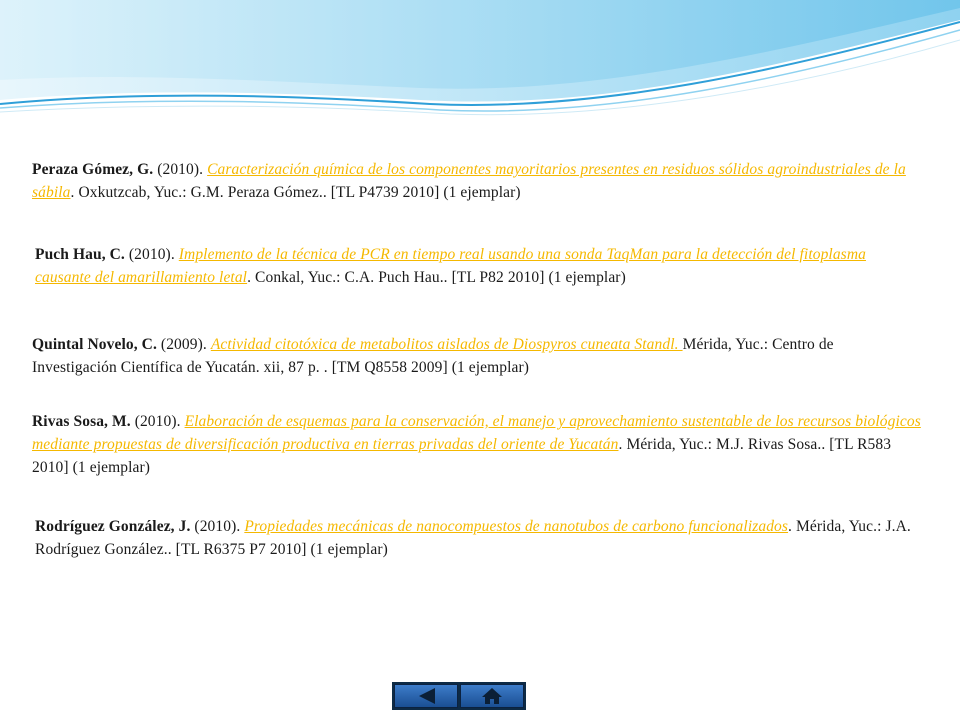  Describe the element at coordinates (183, 344) in the screenshot. I see `reference-year: (2009).` at that location.